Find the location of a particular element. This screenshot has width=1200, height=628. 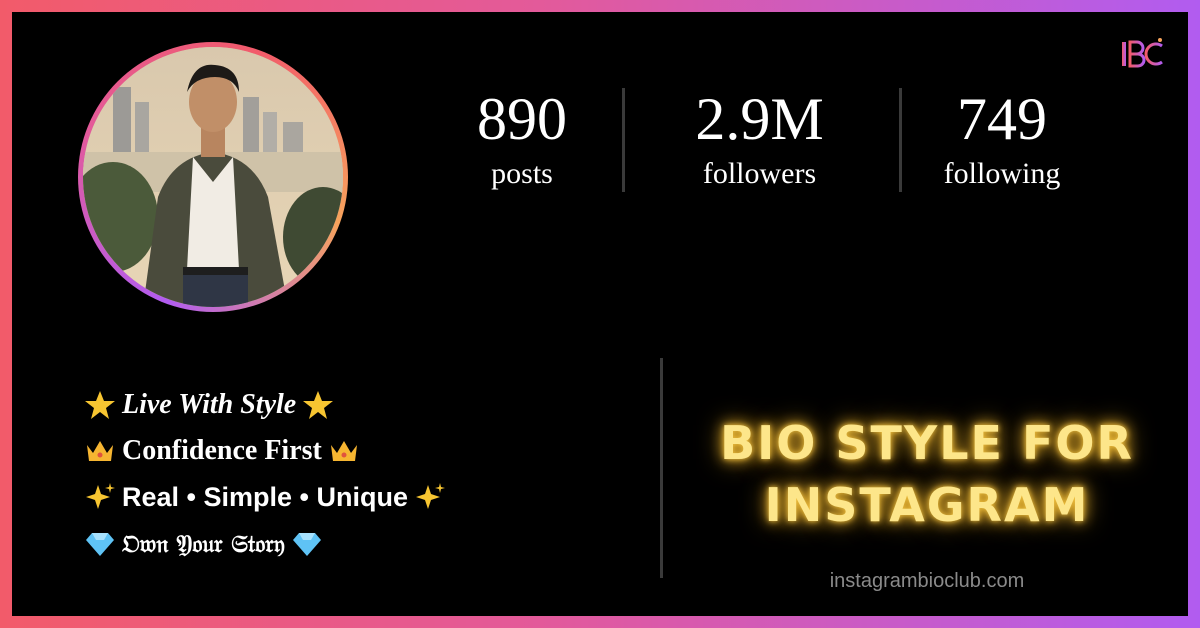

stat-followers: 2.9M followers is located at coordinates (759, 139).